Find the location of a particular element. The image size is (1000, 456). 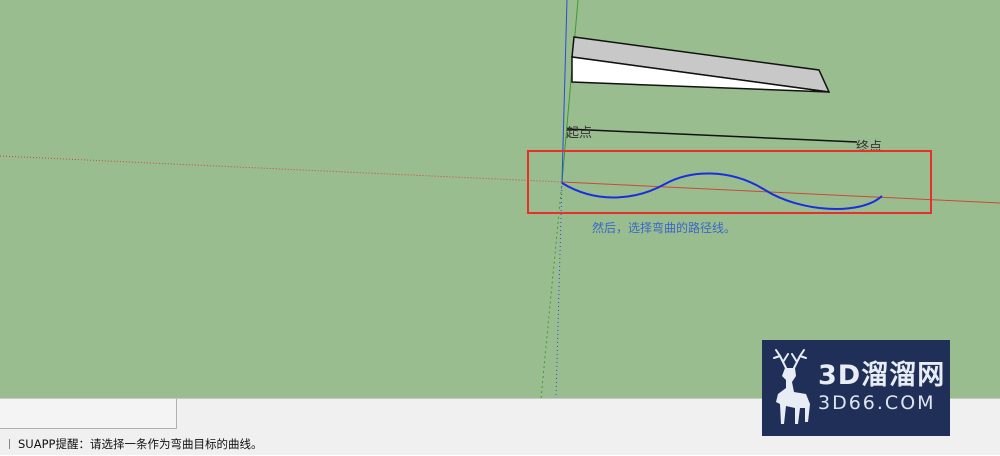

red-axis-dotted is located at coordinates (281, 169).